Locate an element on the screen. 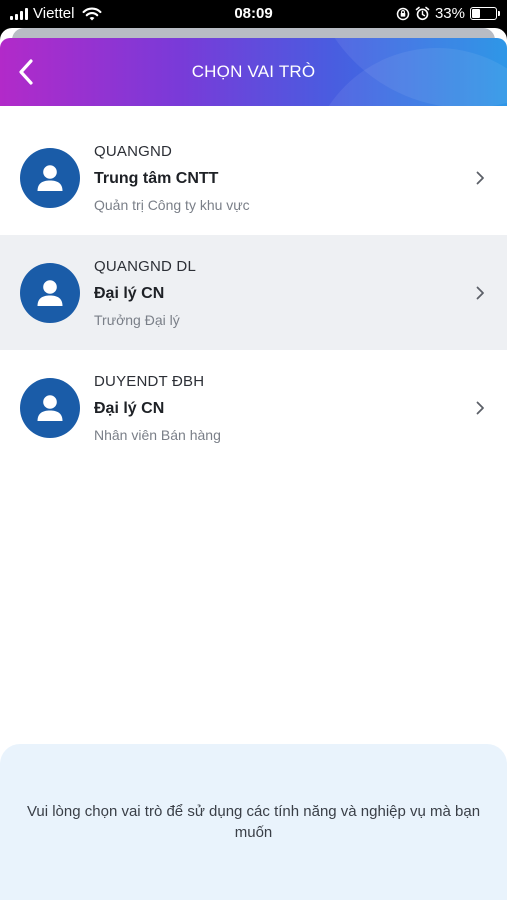 The image size is (507, 900). role-item-duyendt-dbh: DUYENDT ĐBH Đại lý CN Nhân viên Bán hàng is located at coordinates (253, 407).